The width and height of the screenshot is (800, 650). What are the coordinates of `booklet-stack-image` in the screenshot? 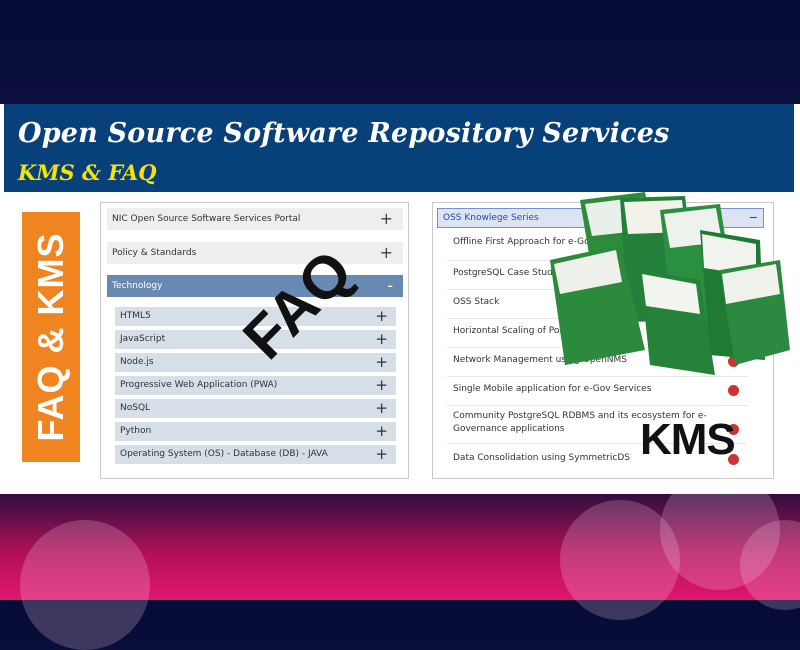 It's located at (670, 283).